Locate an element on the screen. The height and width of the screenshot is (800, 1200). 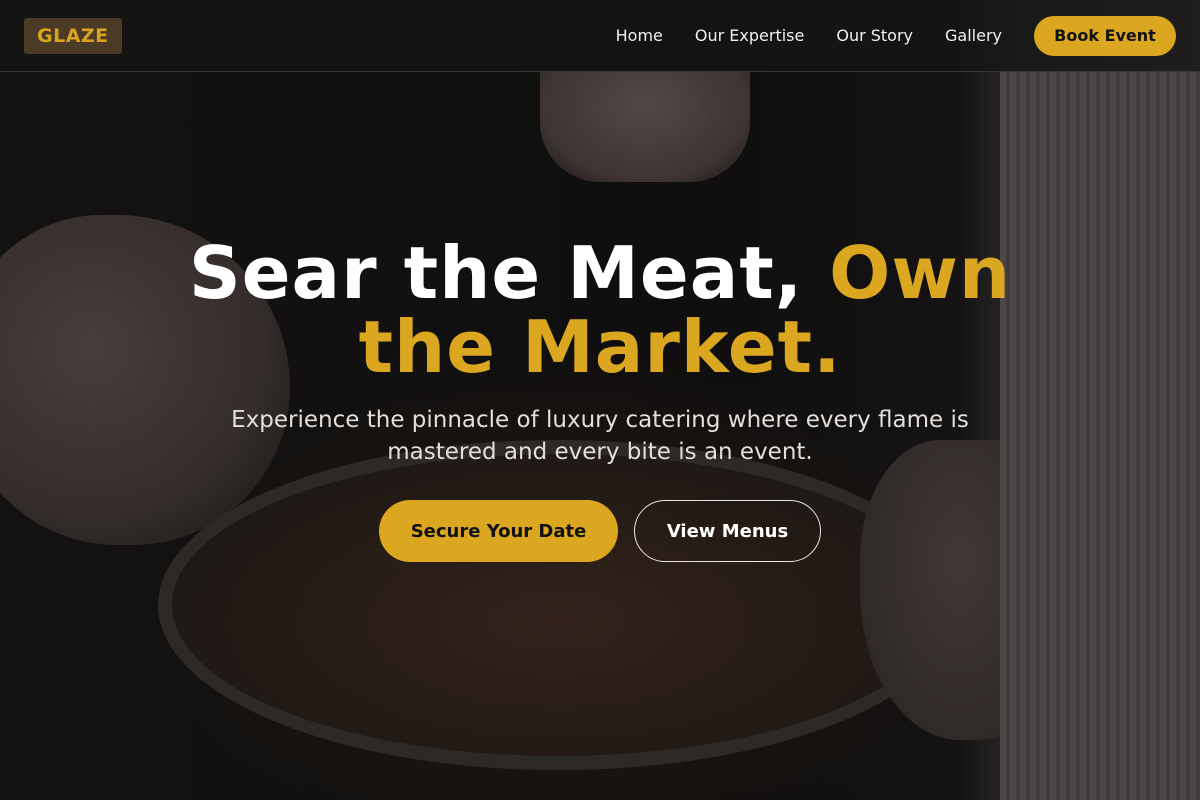
headline-accent-text-2: the Market. is located at coordinates (600, 347).